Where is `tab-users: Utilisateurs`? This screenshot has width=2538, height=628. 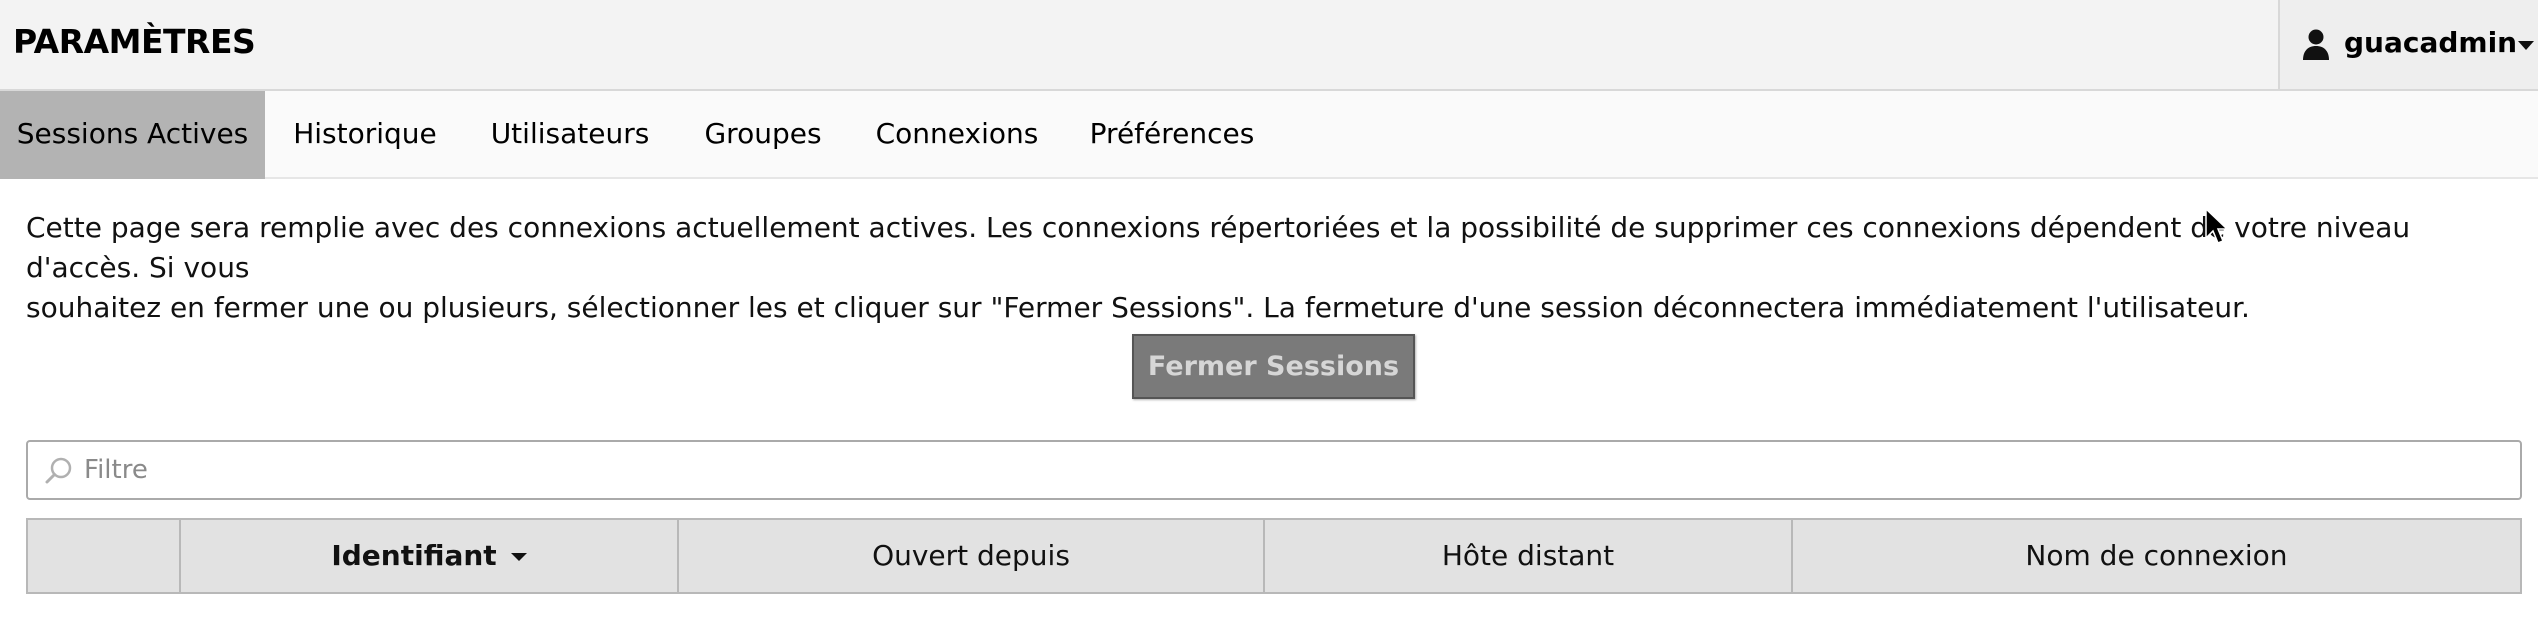
tab-users: Utilisateurs is located at coordinates (570, 135).